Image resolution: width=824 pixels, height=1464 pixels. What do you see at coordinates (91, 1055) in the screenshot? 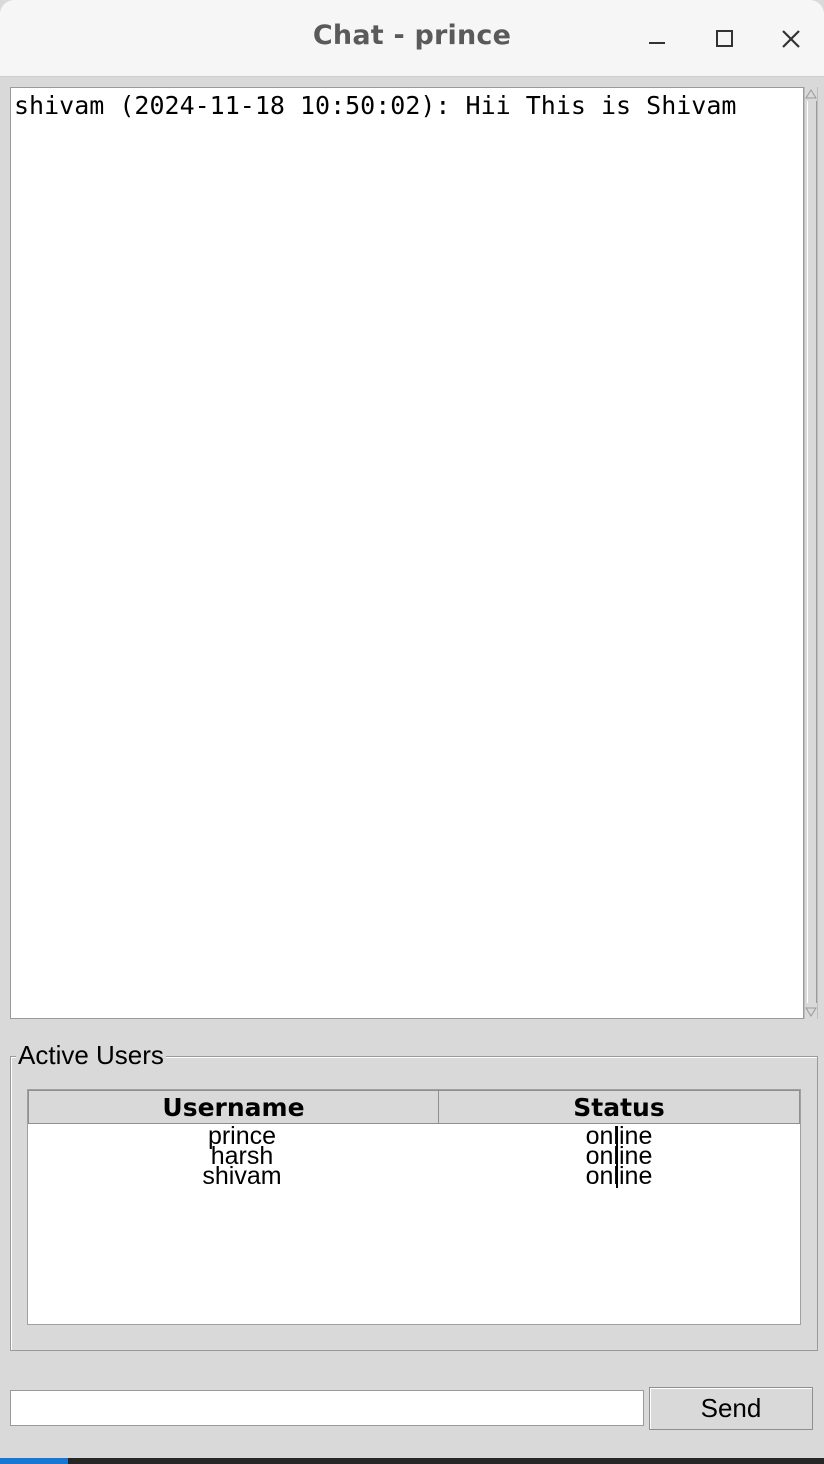
I see `active-users-label: Active Users` at bounding box center [91, 1055].